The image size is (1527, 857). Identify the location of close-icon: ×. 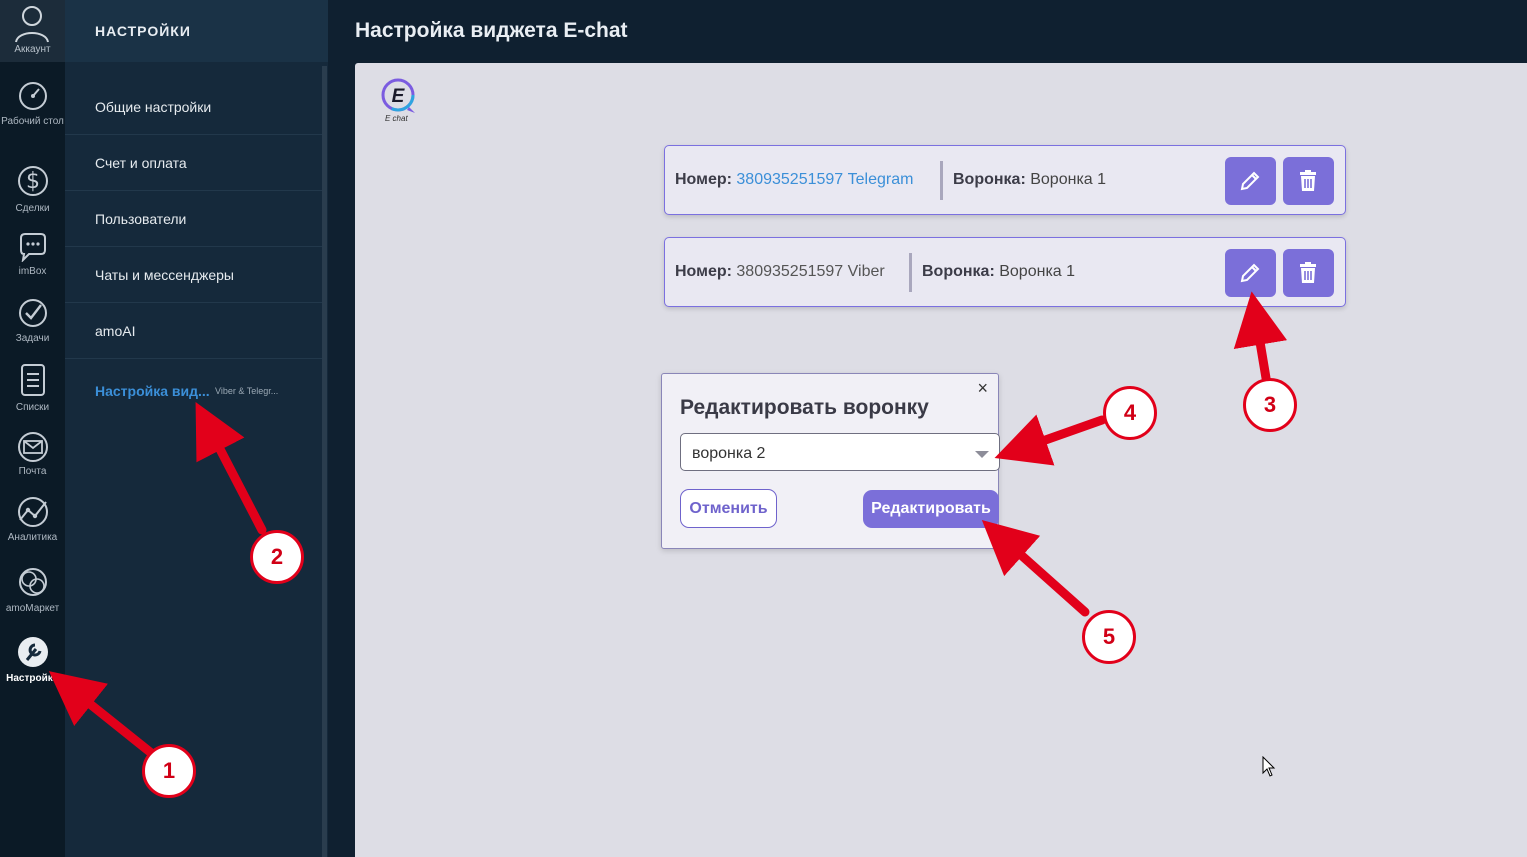
(982, 388).